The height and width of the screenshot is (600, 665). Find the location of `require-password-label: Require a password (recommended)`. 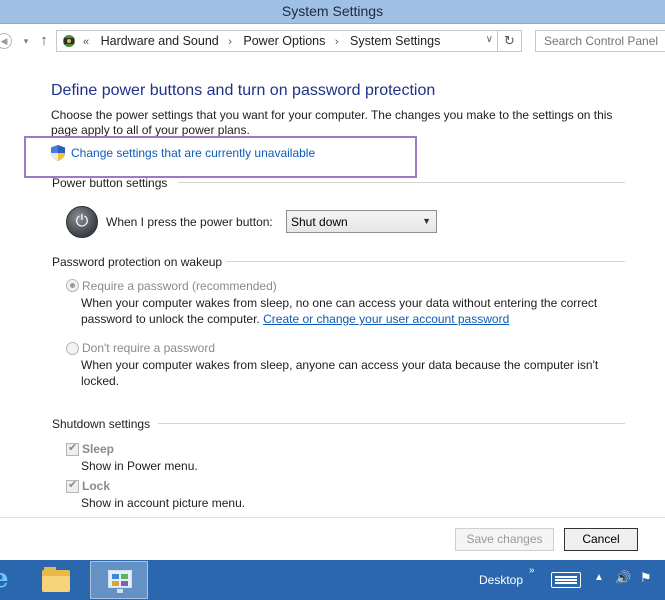

require-password-label: Require a password (recommended) is located at coordinates (179, 286).